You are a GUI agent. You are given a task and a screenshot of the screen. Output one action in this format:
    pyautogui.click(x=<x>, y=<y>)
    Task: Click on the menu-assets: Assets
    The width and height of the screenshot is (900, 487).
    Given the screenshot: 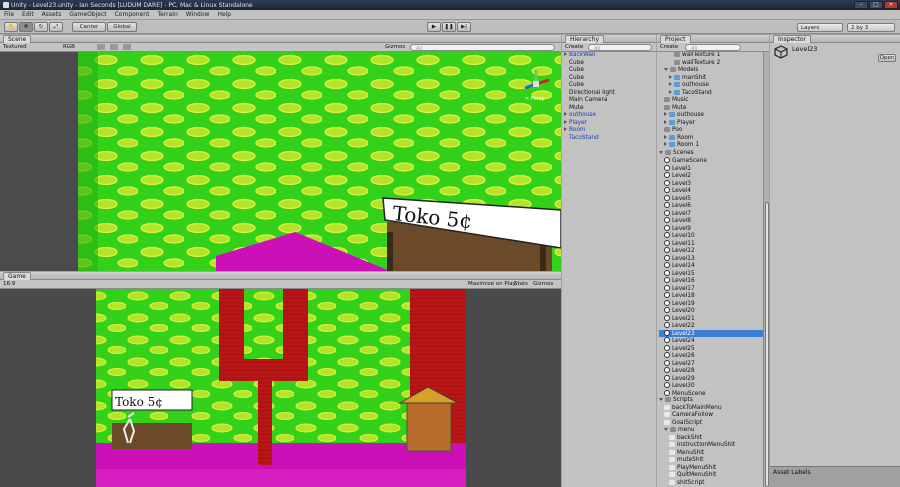 What is the action you would take?
    pyautogui.click(x=52, y=14)
    